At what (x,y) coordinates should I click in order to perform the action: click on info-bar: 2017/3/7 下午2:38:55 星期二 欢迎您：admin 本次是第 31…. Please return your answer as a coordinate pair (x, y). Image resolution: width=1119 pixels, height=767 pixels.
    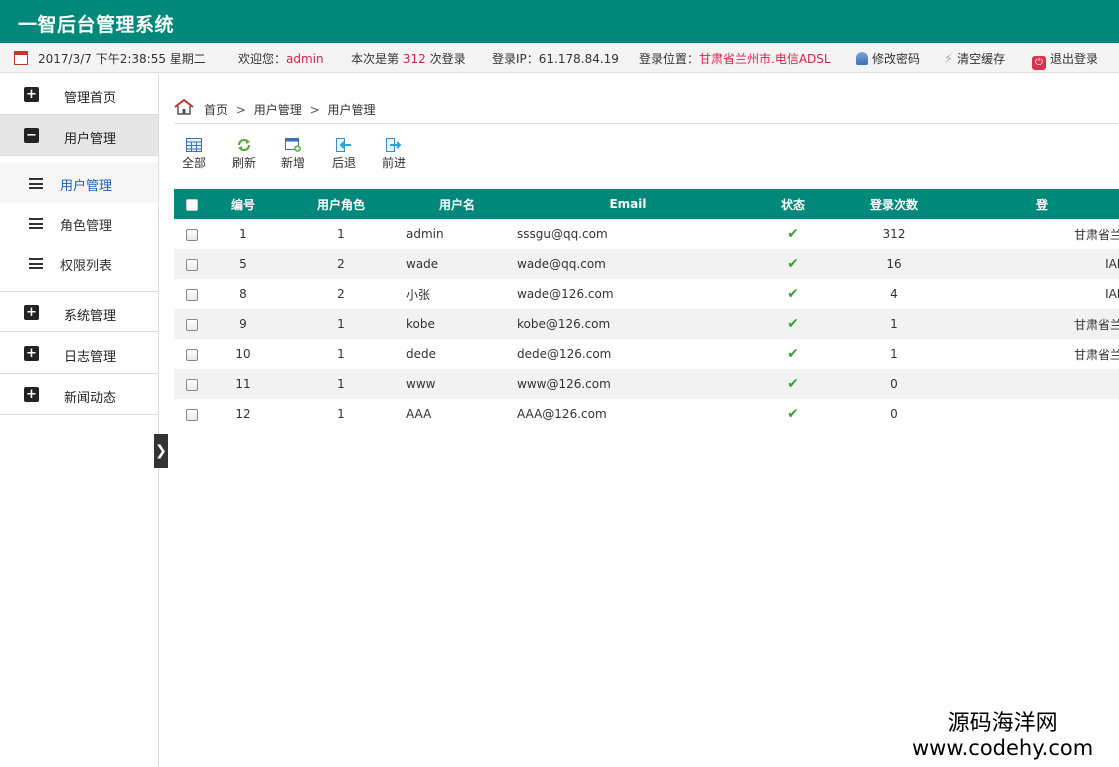
    Looking at the image, I should click on (559, 58).